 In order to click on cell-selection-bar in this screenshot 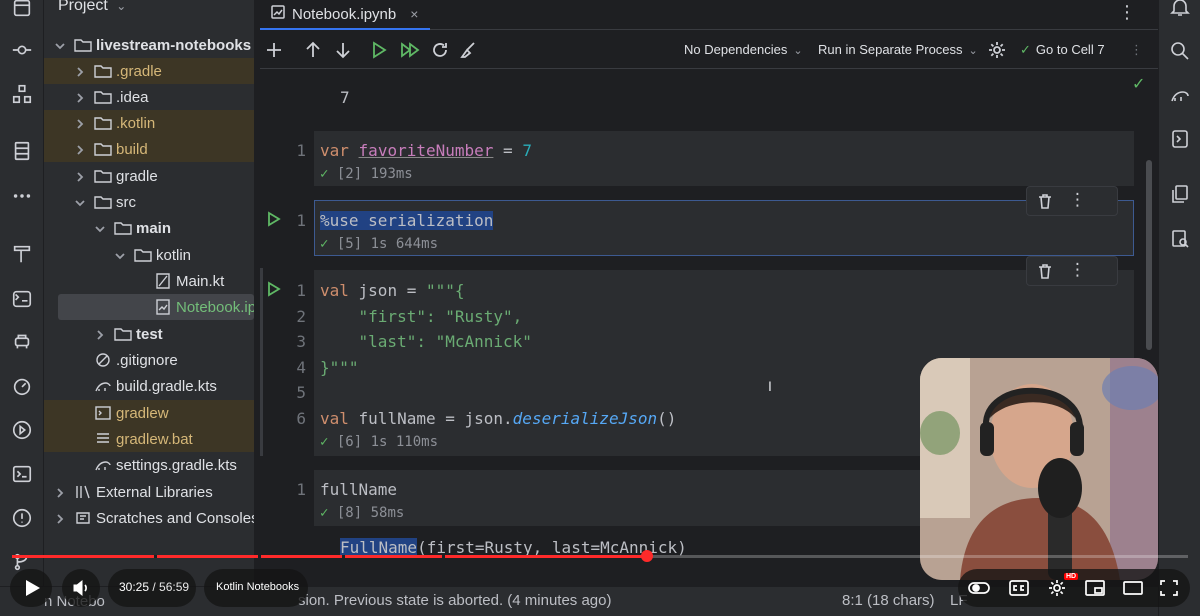, I will do `click(261, 362)`.